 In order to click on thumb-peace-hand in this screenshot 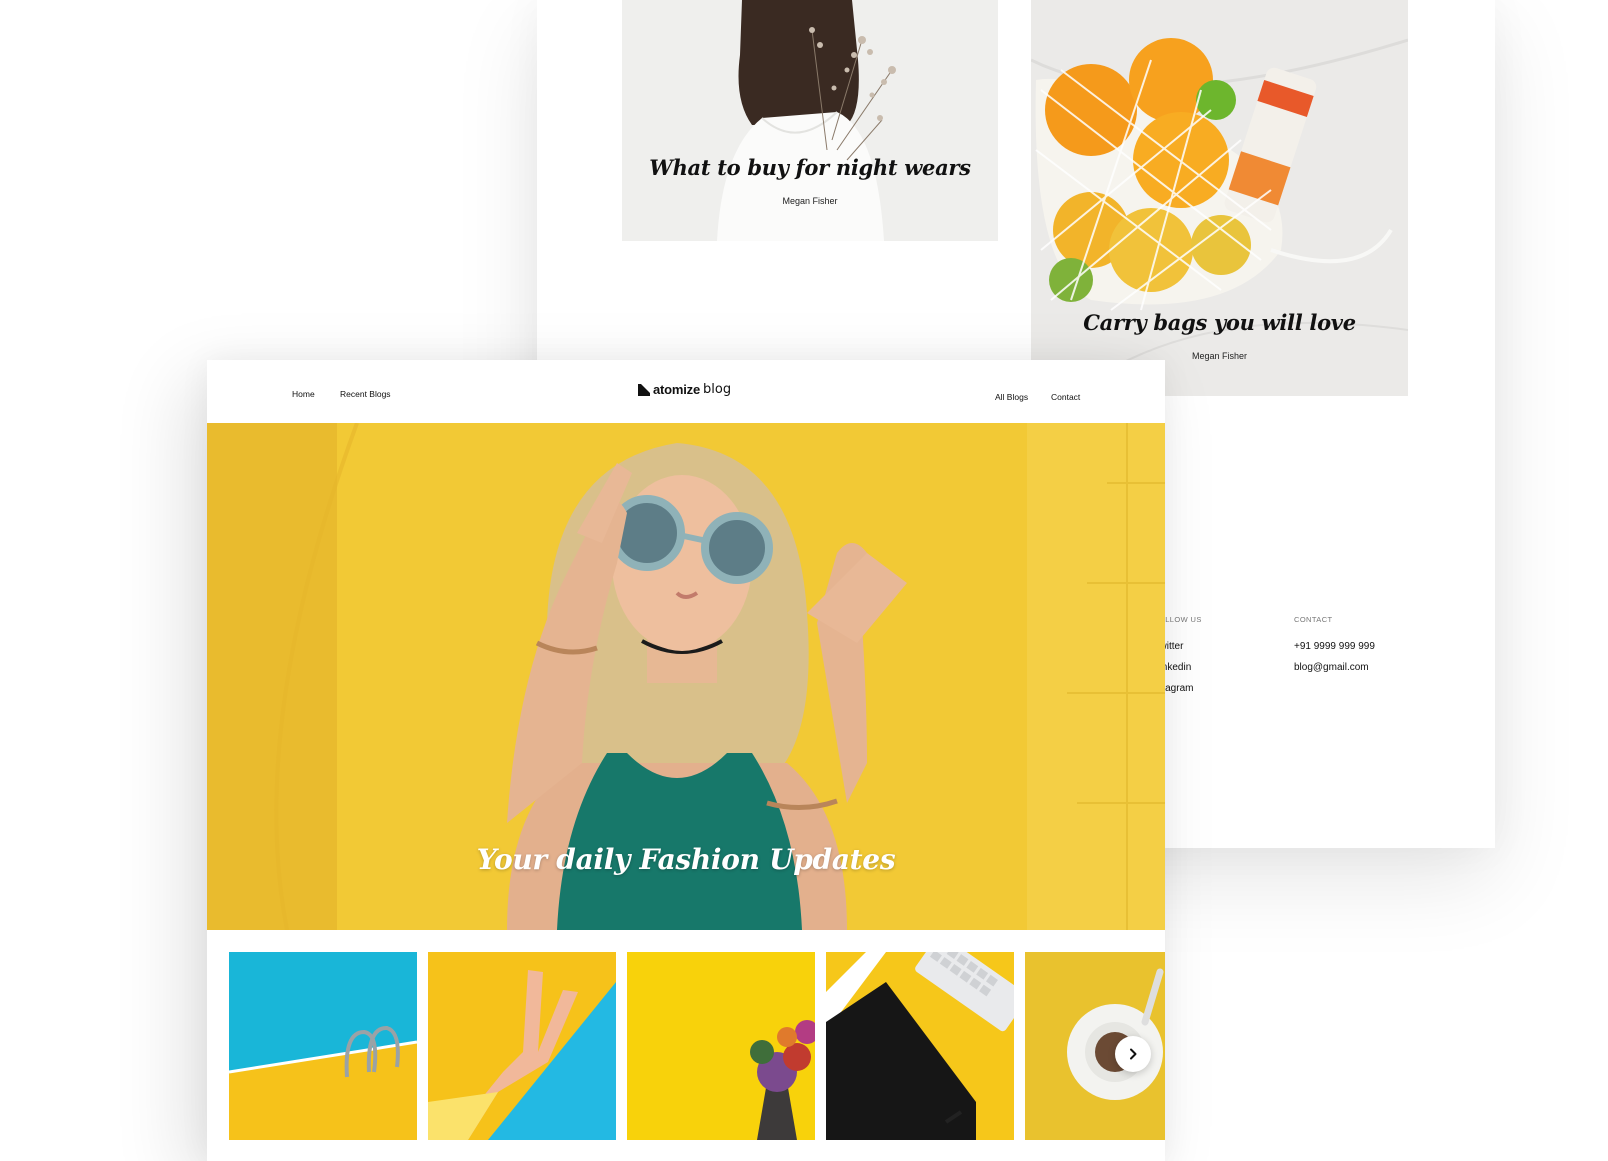, I will do `click(522, 1046)`.